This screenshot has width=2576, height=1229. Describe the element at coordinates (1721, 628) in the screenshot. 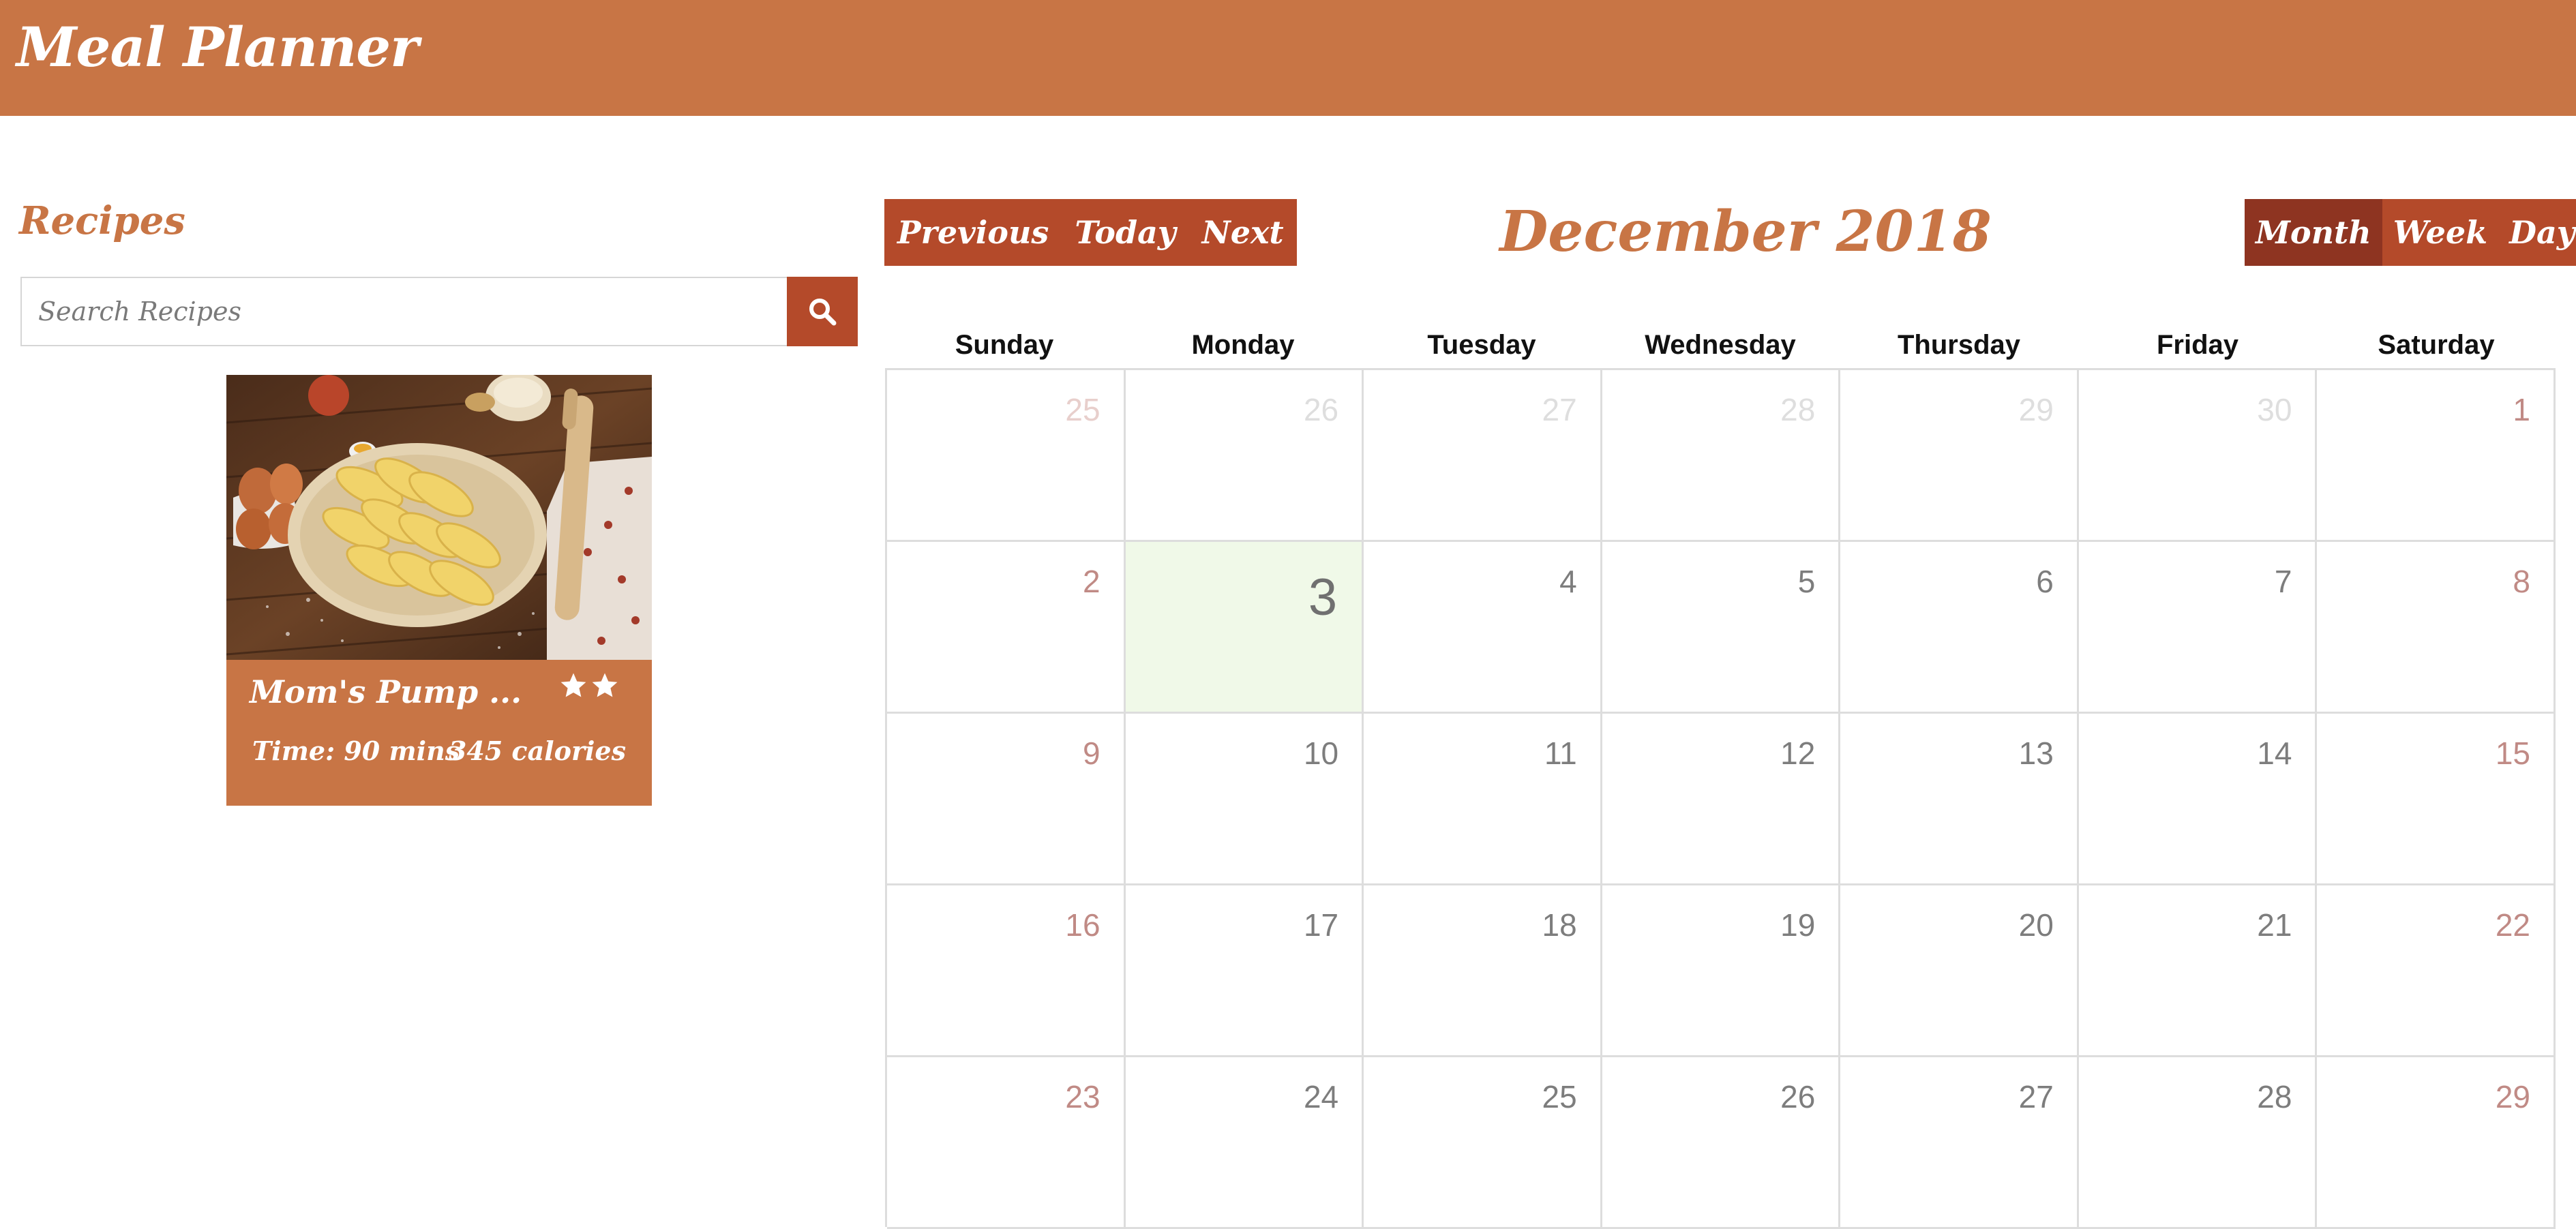

I see `day-cell: 5` at that location.